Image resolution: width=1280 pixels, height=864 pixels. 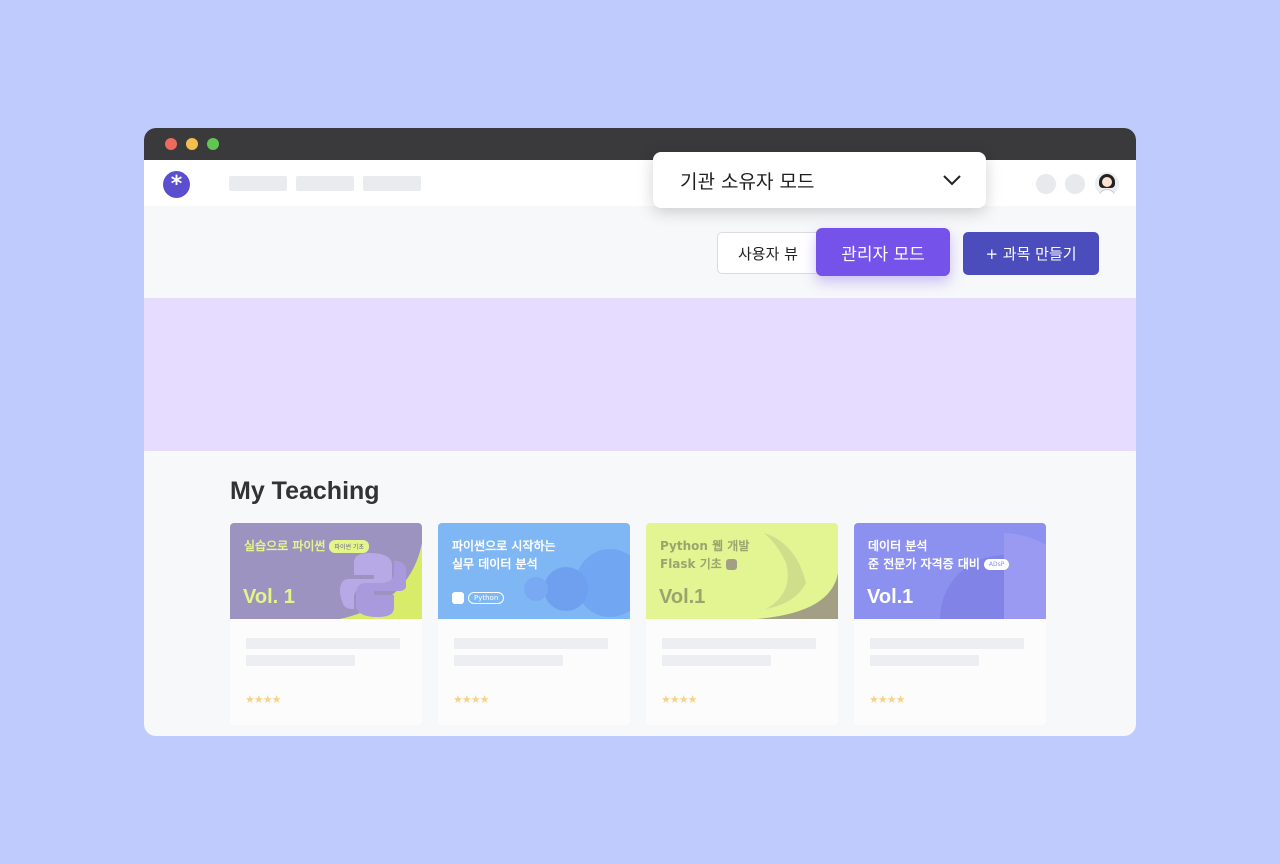 What do you see at coordinates (952, 180) in the screenshot?
I see `chevron-down-icon` at bounding box center [952, 180].